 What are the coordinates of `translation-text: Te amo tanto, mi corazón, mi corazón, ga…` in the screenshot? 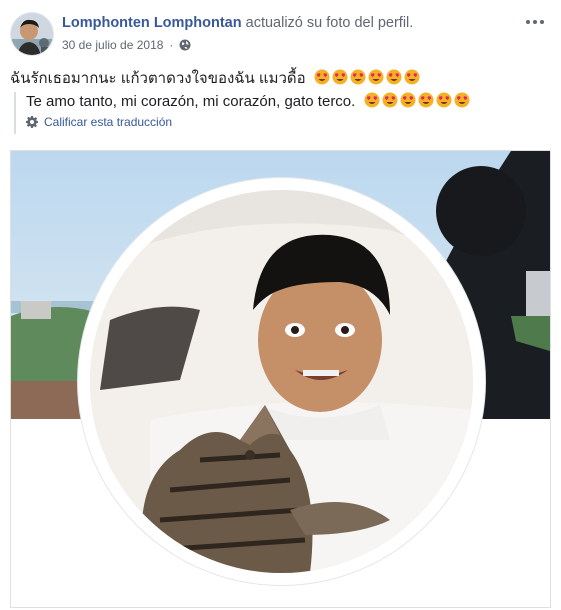 It's located at (191, 101).